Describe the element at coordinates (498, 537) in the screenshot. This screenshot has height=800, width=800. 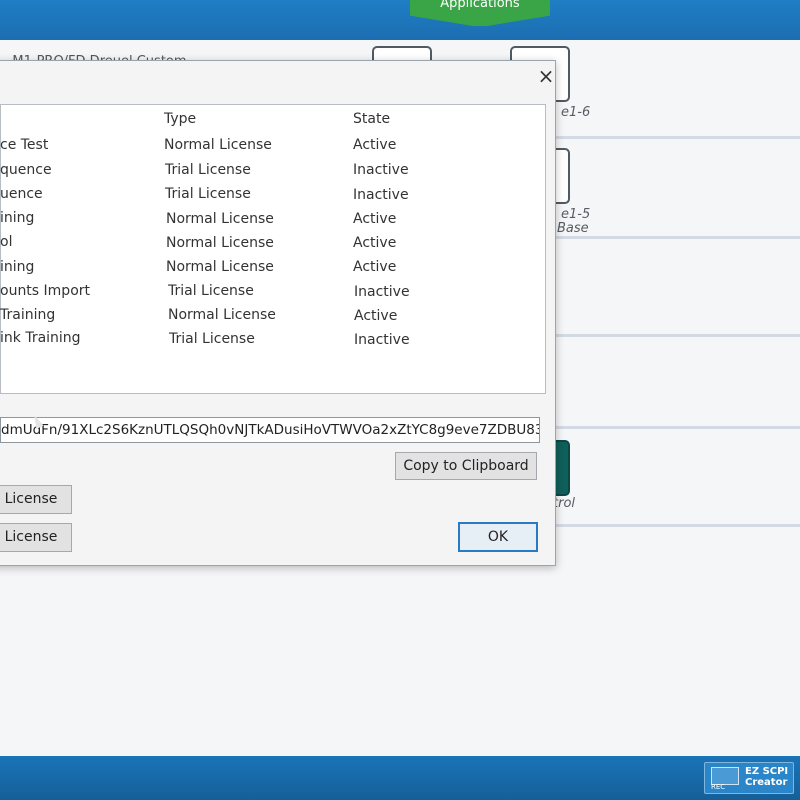
I see `ok-button: OK` at that location.